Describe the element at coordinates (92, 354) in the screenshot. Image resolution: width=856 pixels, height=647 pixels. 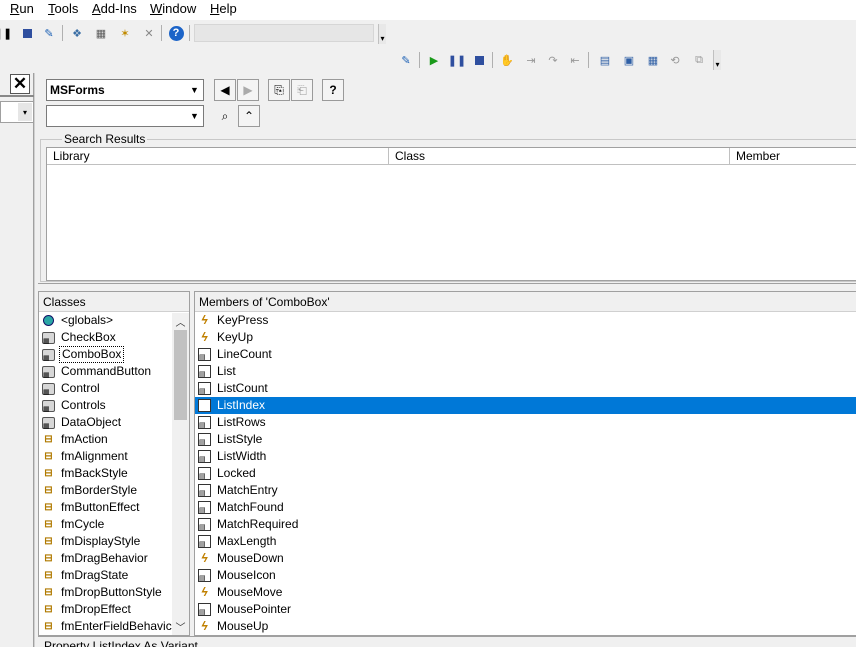
I see `class-list-item-label: ComboBox` at that location.